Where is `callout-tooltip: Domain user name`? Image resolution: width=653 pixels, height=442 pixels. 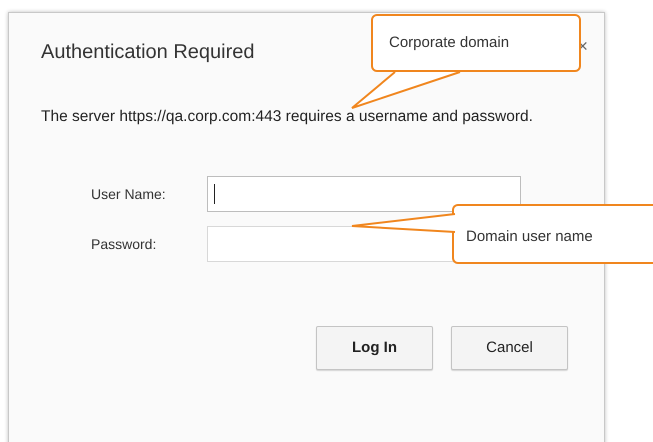
callout-tooltip: Domain user name is located at coordinates (552, 234).